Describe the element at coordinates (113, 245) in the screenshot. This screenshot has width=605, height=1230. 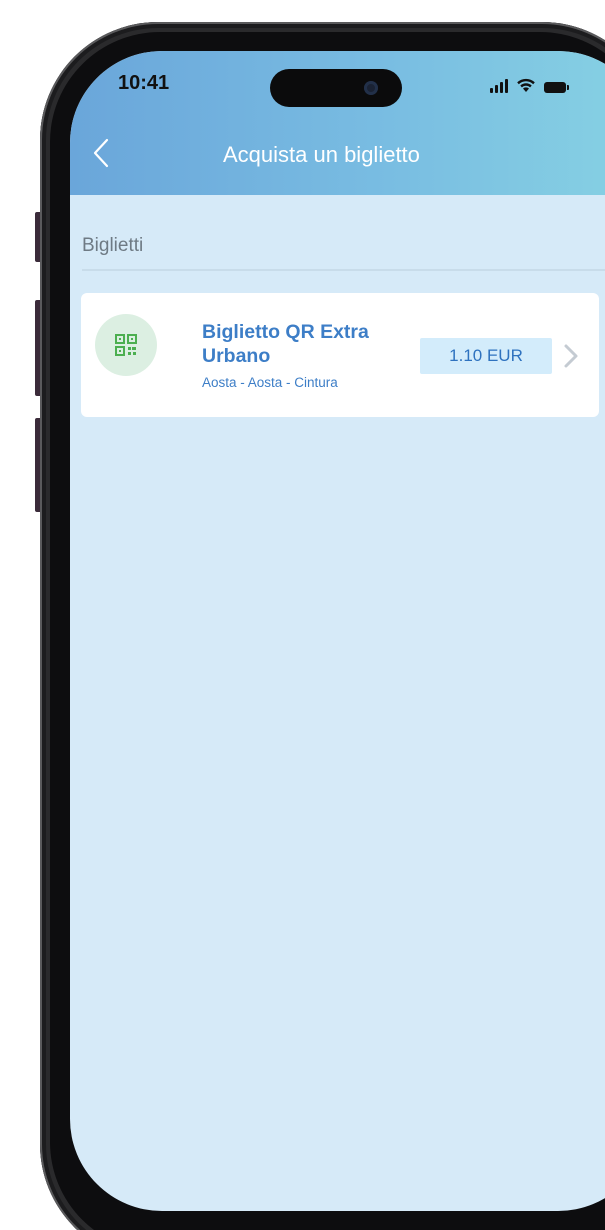
I see `section-title: Biglietti` at that location.